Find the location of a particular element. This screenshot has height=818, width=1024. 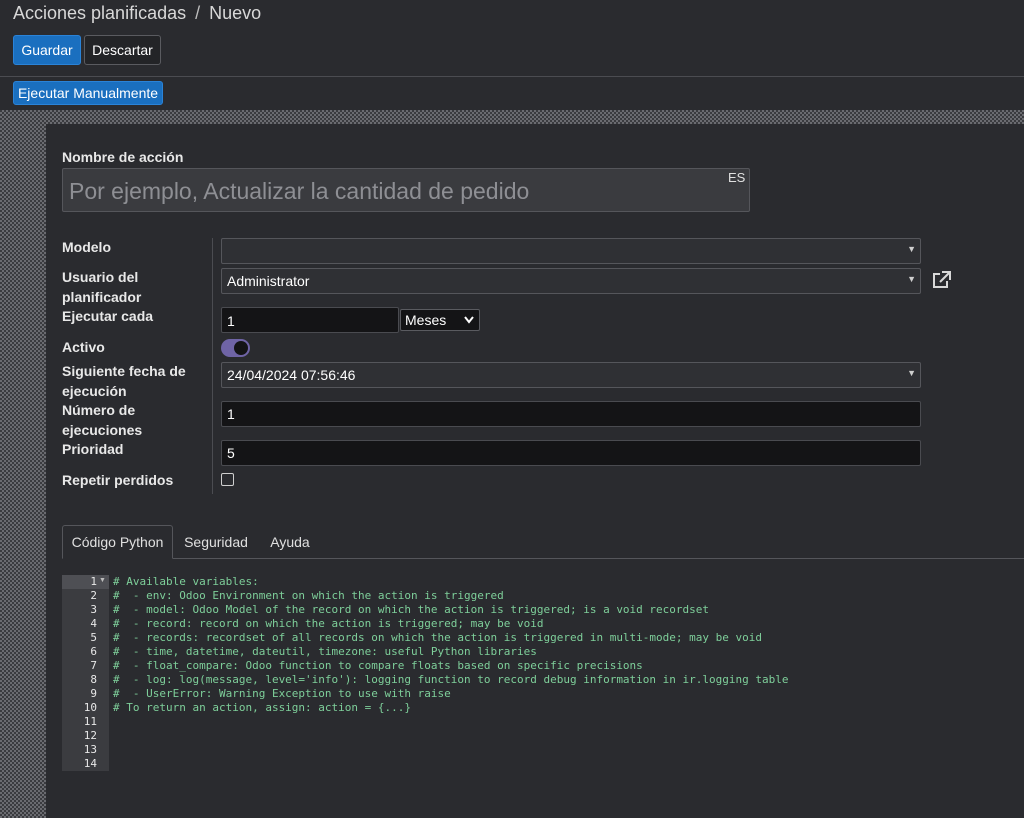

nextcall-label-line1: Siguiente fecha de is located at coordinates (124, 371).